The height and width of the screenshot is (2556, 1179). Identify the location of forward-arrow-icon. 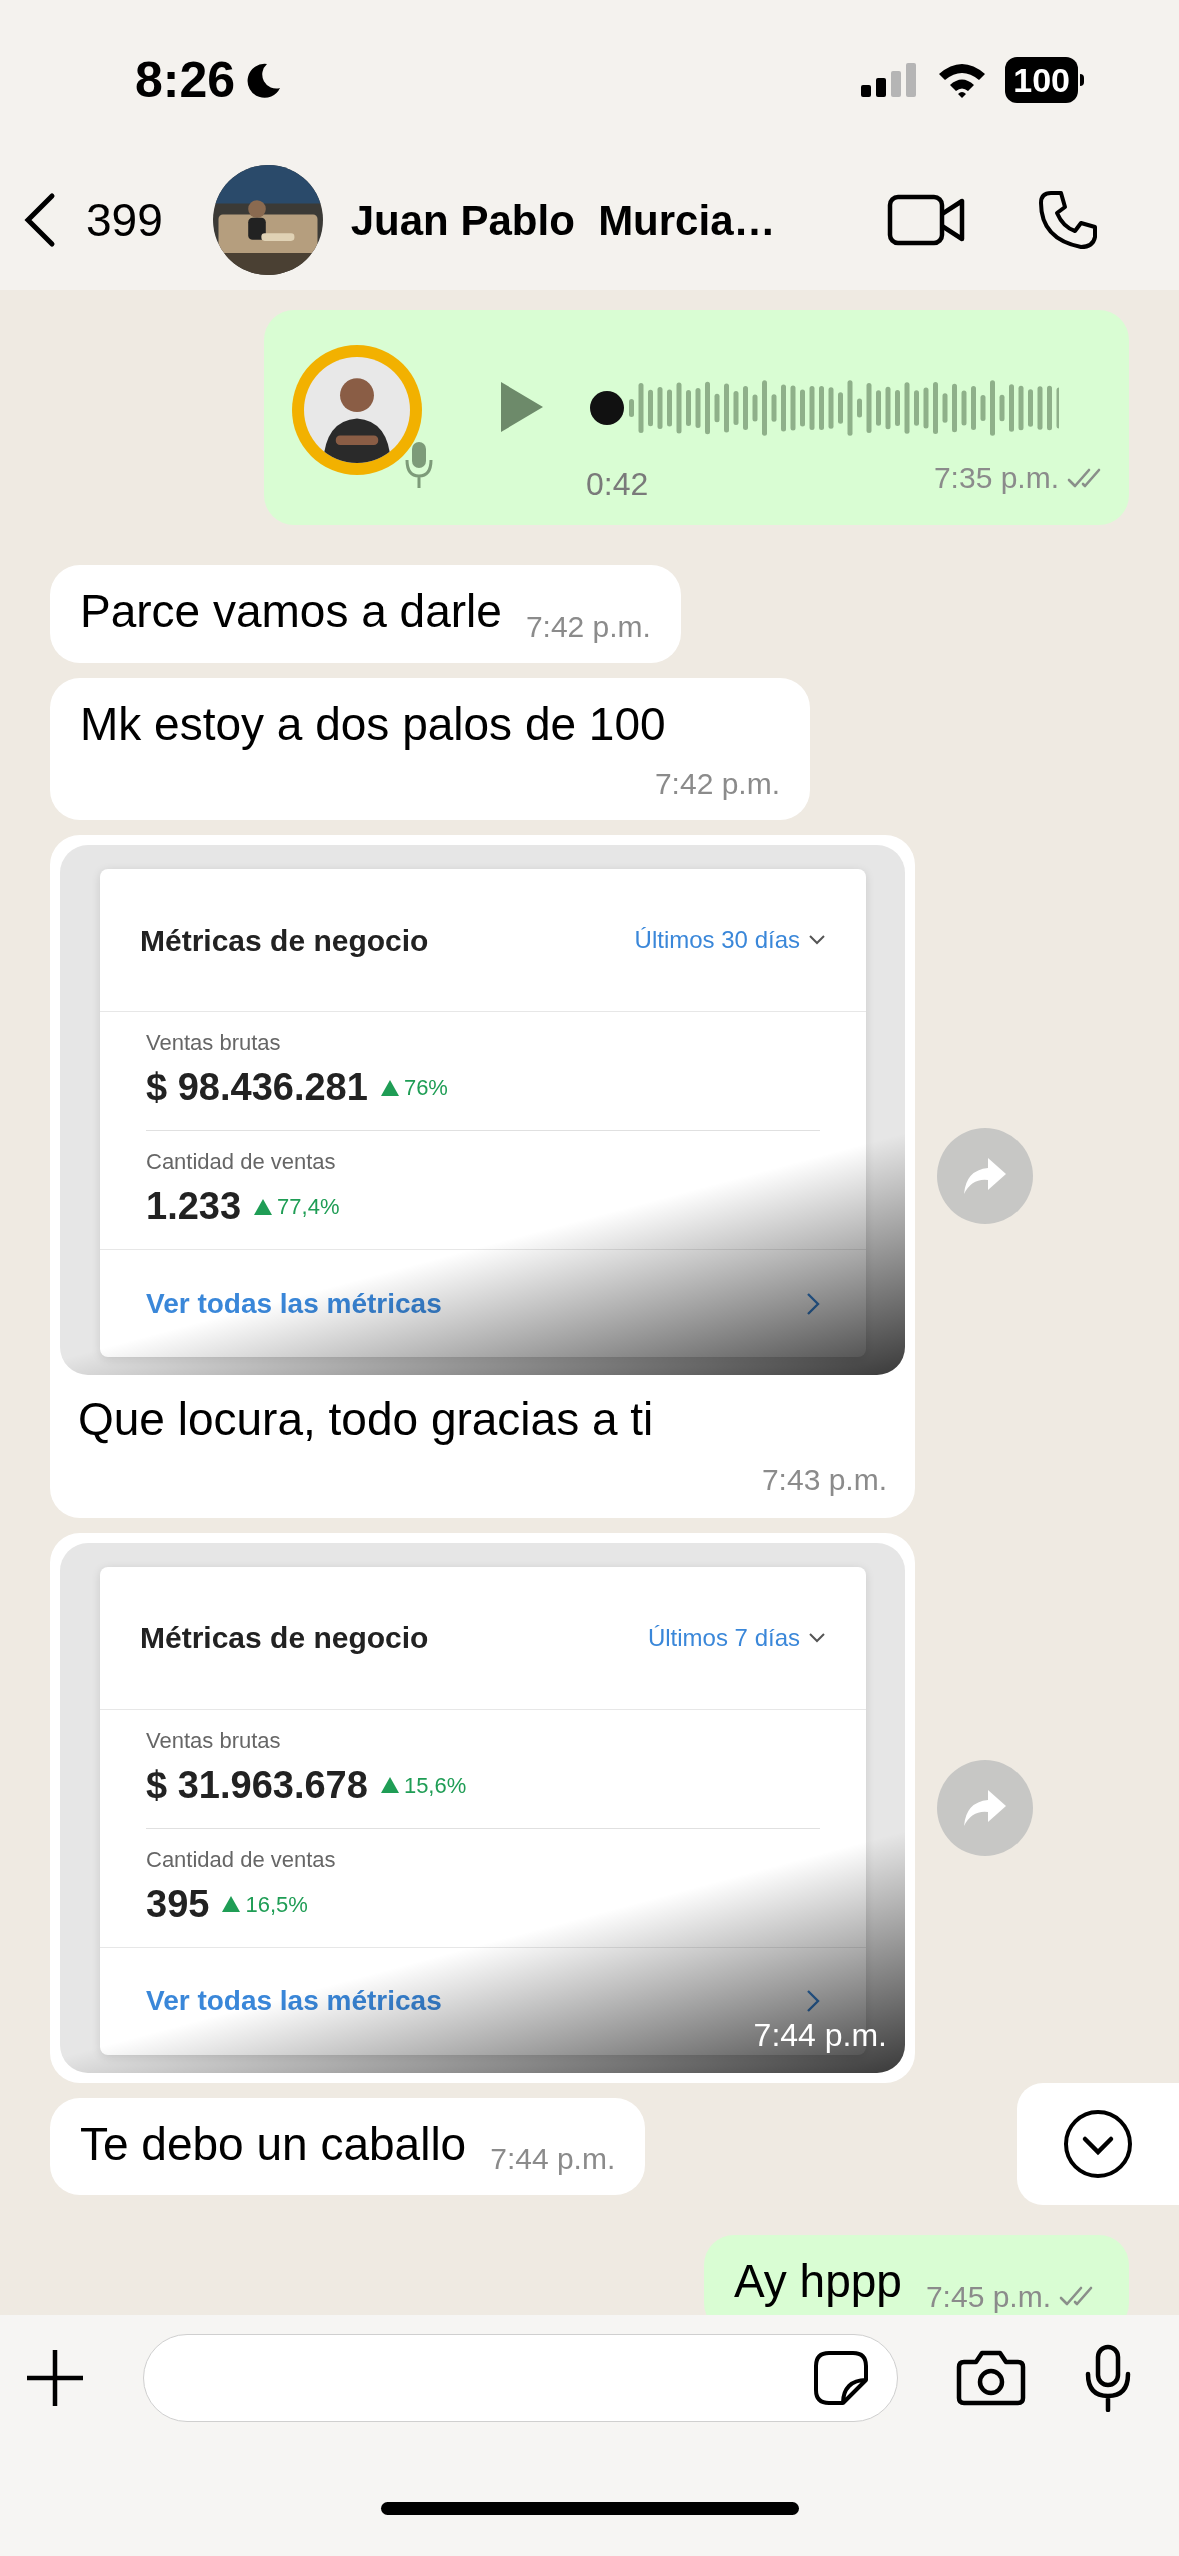
(985, 1807).